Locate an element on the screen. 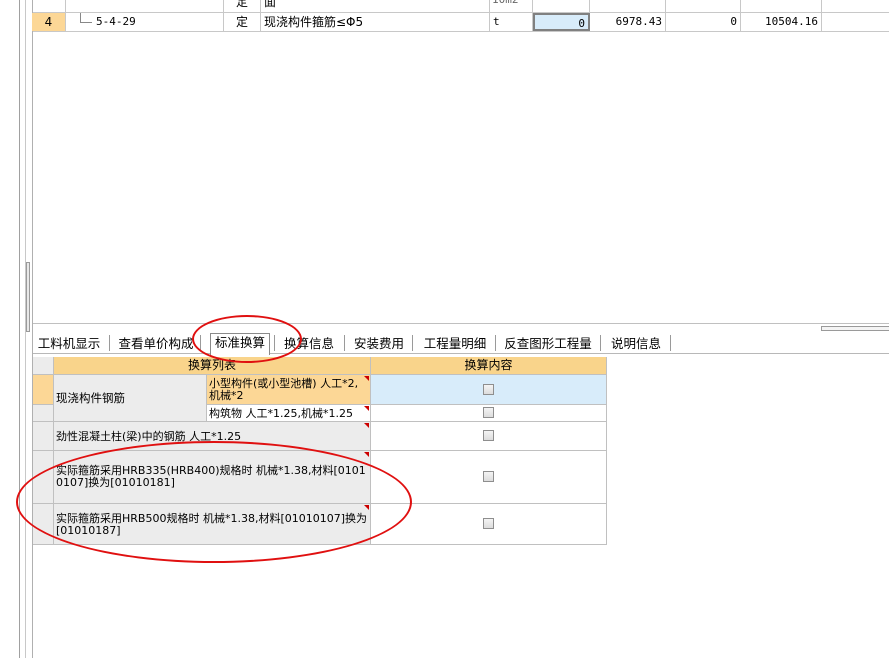 The width and height of the screenshot is (889, 658). conversion-item-text: 劲性混凝土柱(梁)中的钢筋 人工*1.25 is located at coordinates (149, 436).